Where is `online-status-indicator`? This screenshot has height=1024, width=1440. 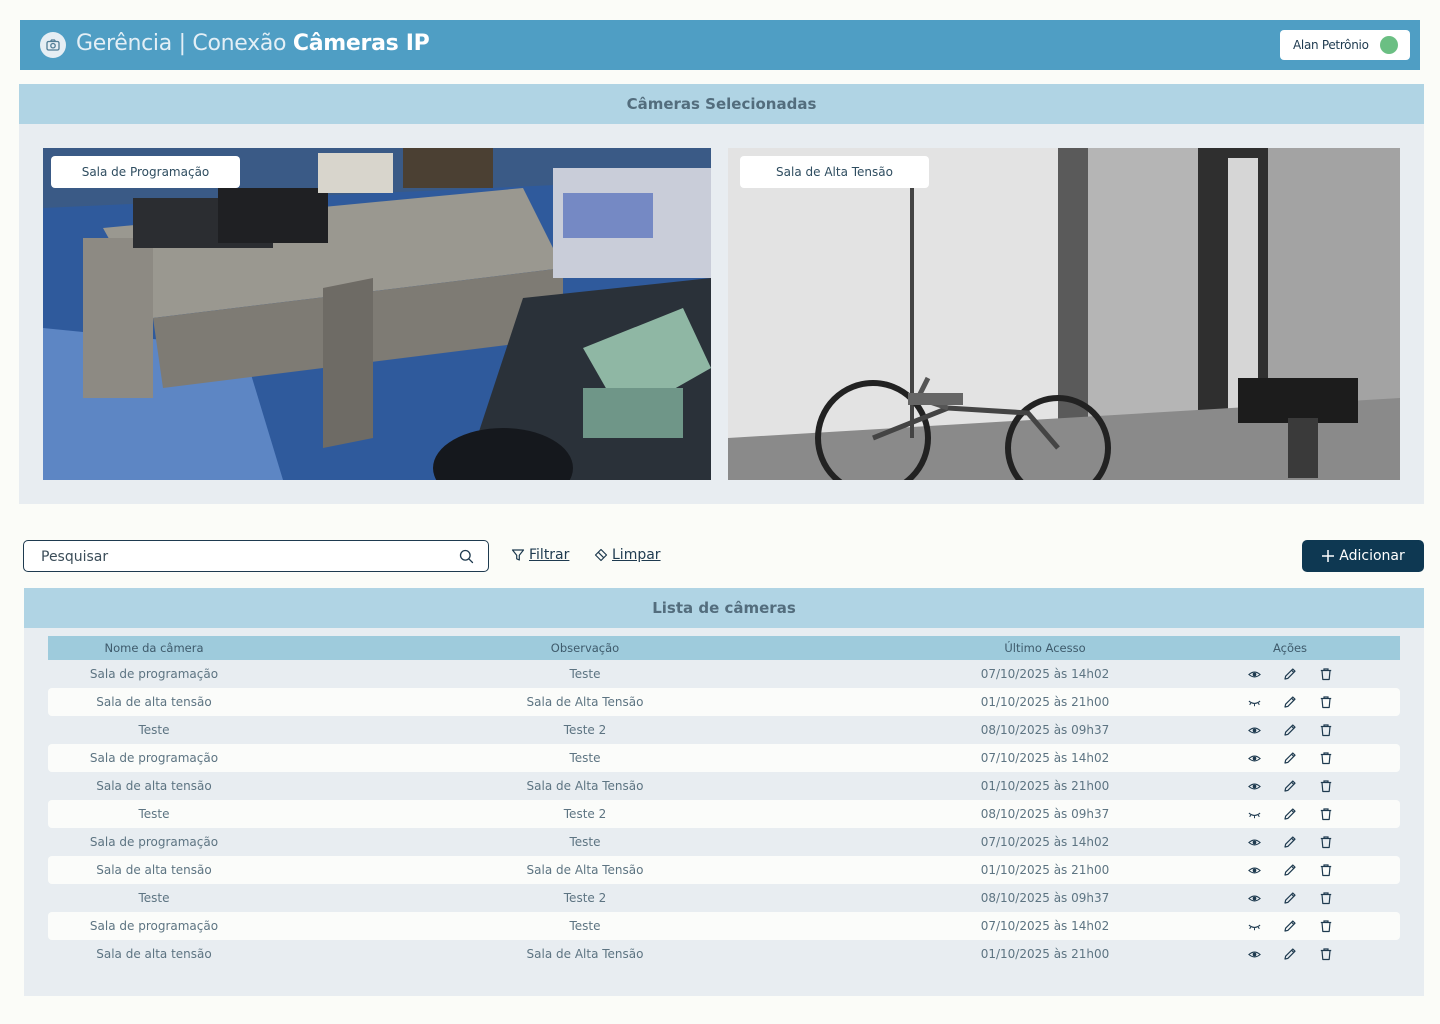 online-status-indicator is located at coordinates (1389, 45).